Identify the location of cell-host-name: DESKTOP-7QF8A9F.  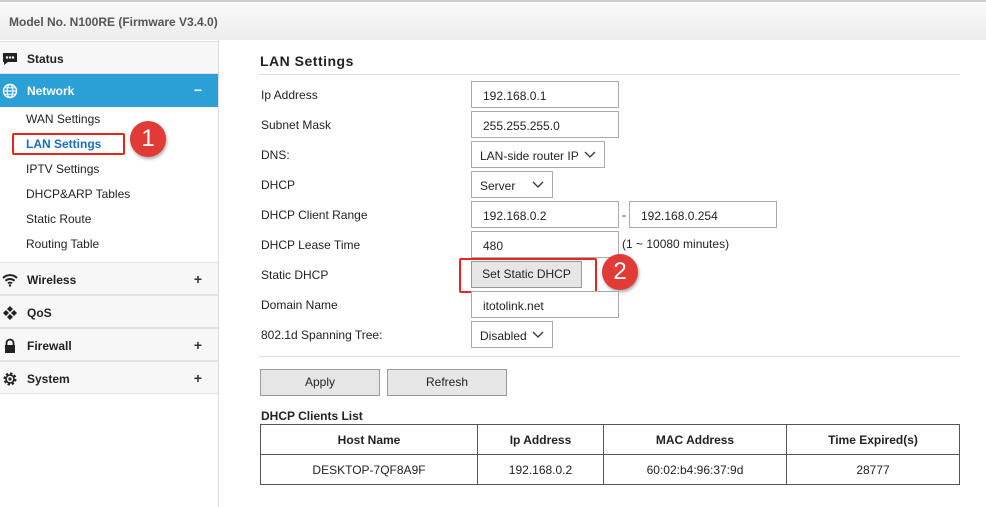
(369, 469).